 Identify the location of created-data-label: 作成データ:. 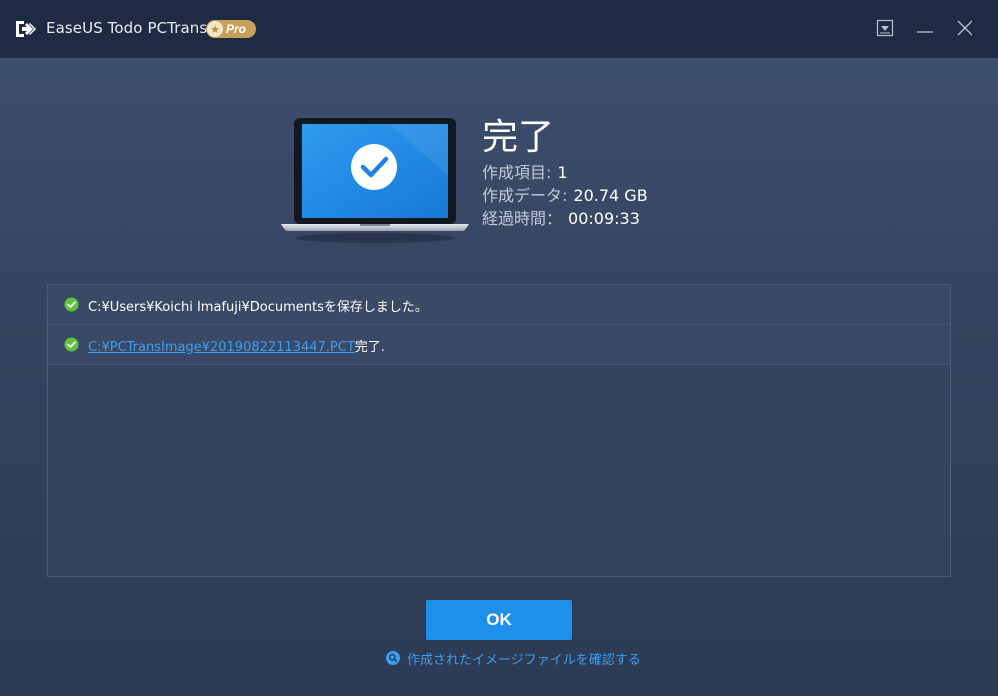
(525, 195).